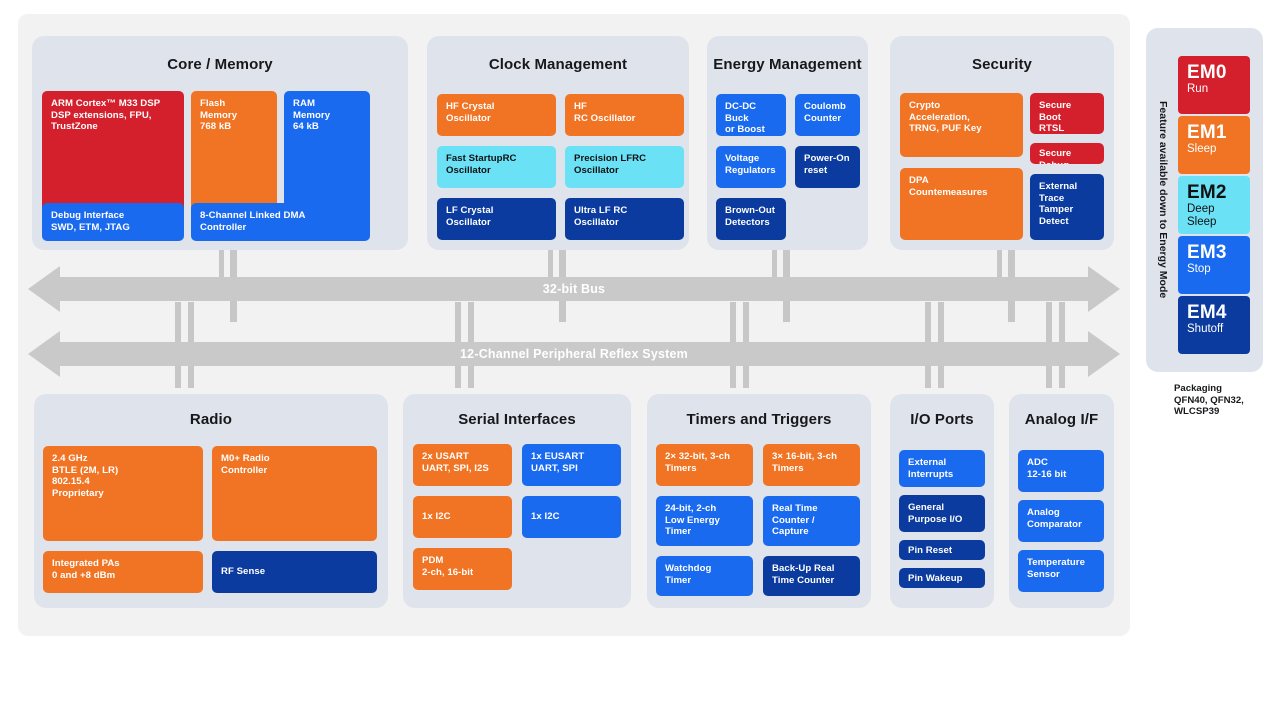  Describe the element at coordinates (811, 576) in the screenshot. I see `block-backup-real-time-counter: Back-Up Real Time Counter` at that location.